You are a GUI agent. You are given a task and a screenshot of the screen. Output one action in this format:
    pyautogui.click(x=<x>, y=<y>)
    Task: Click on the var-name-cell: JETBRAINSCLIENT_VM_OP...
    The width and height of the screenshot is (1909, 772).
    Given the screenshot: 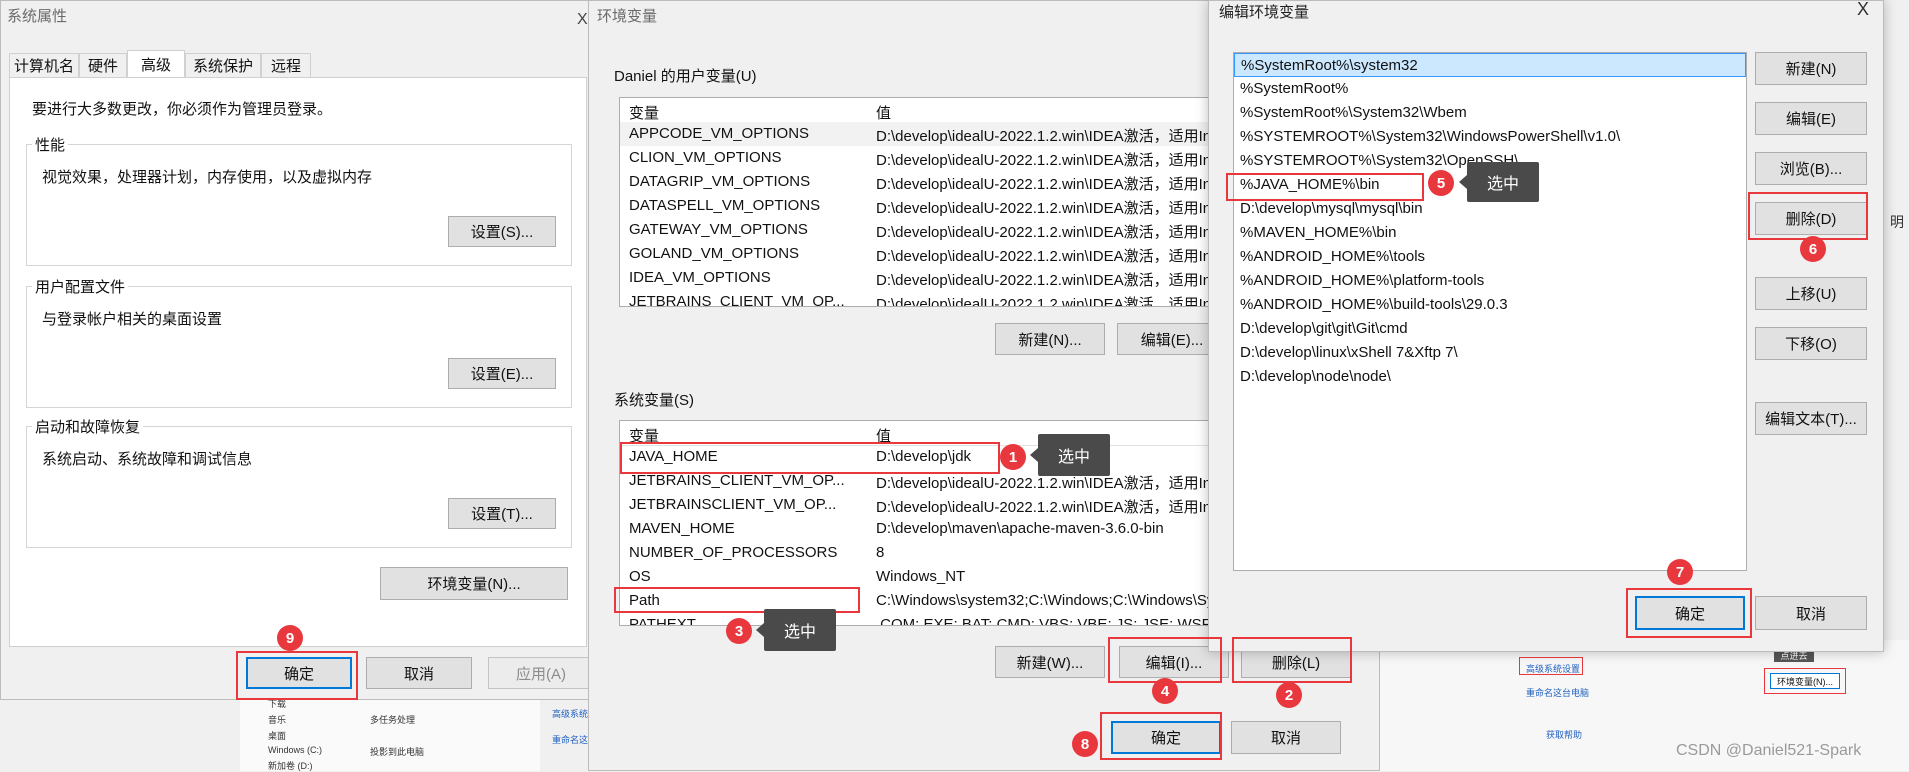 What is the action you would take?
    pyautogui.click(x=733, y=504)
    